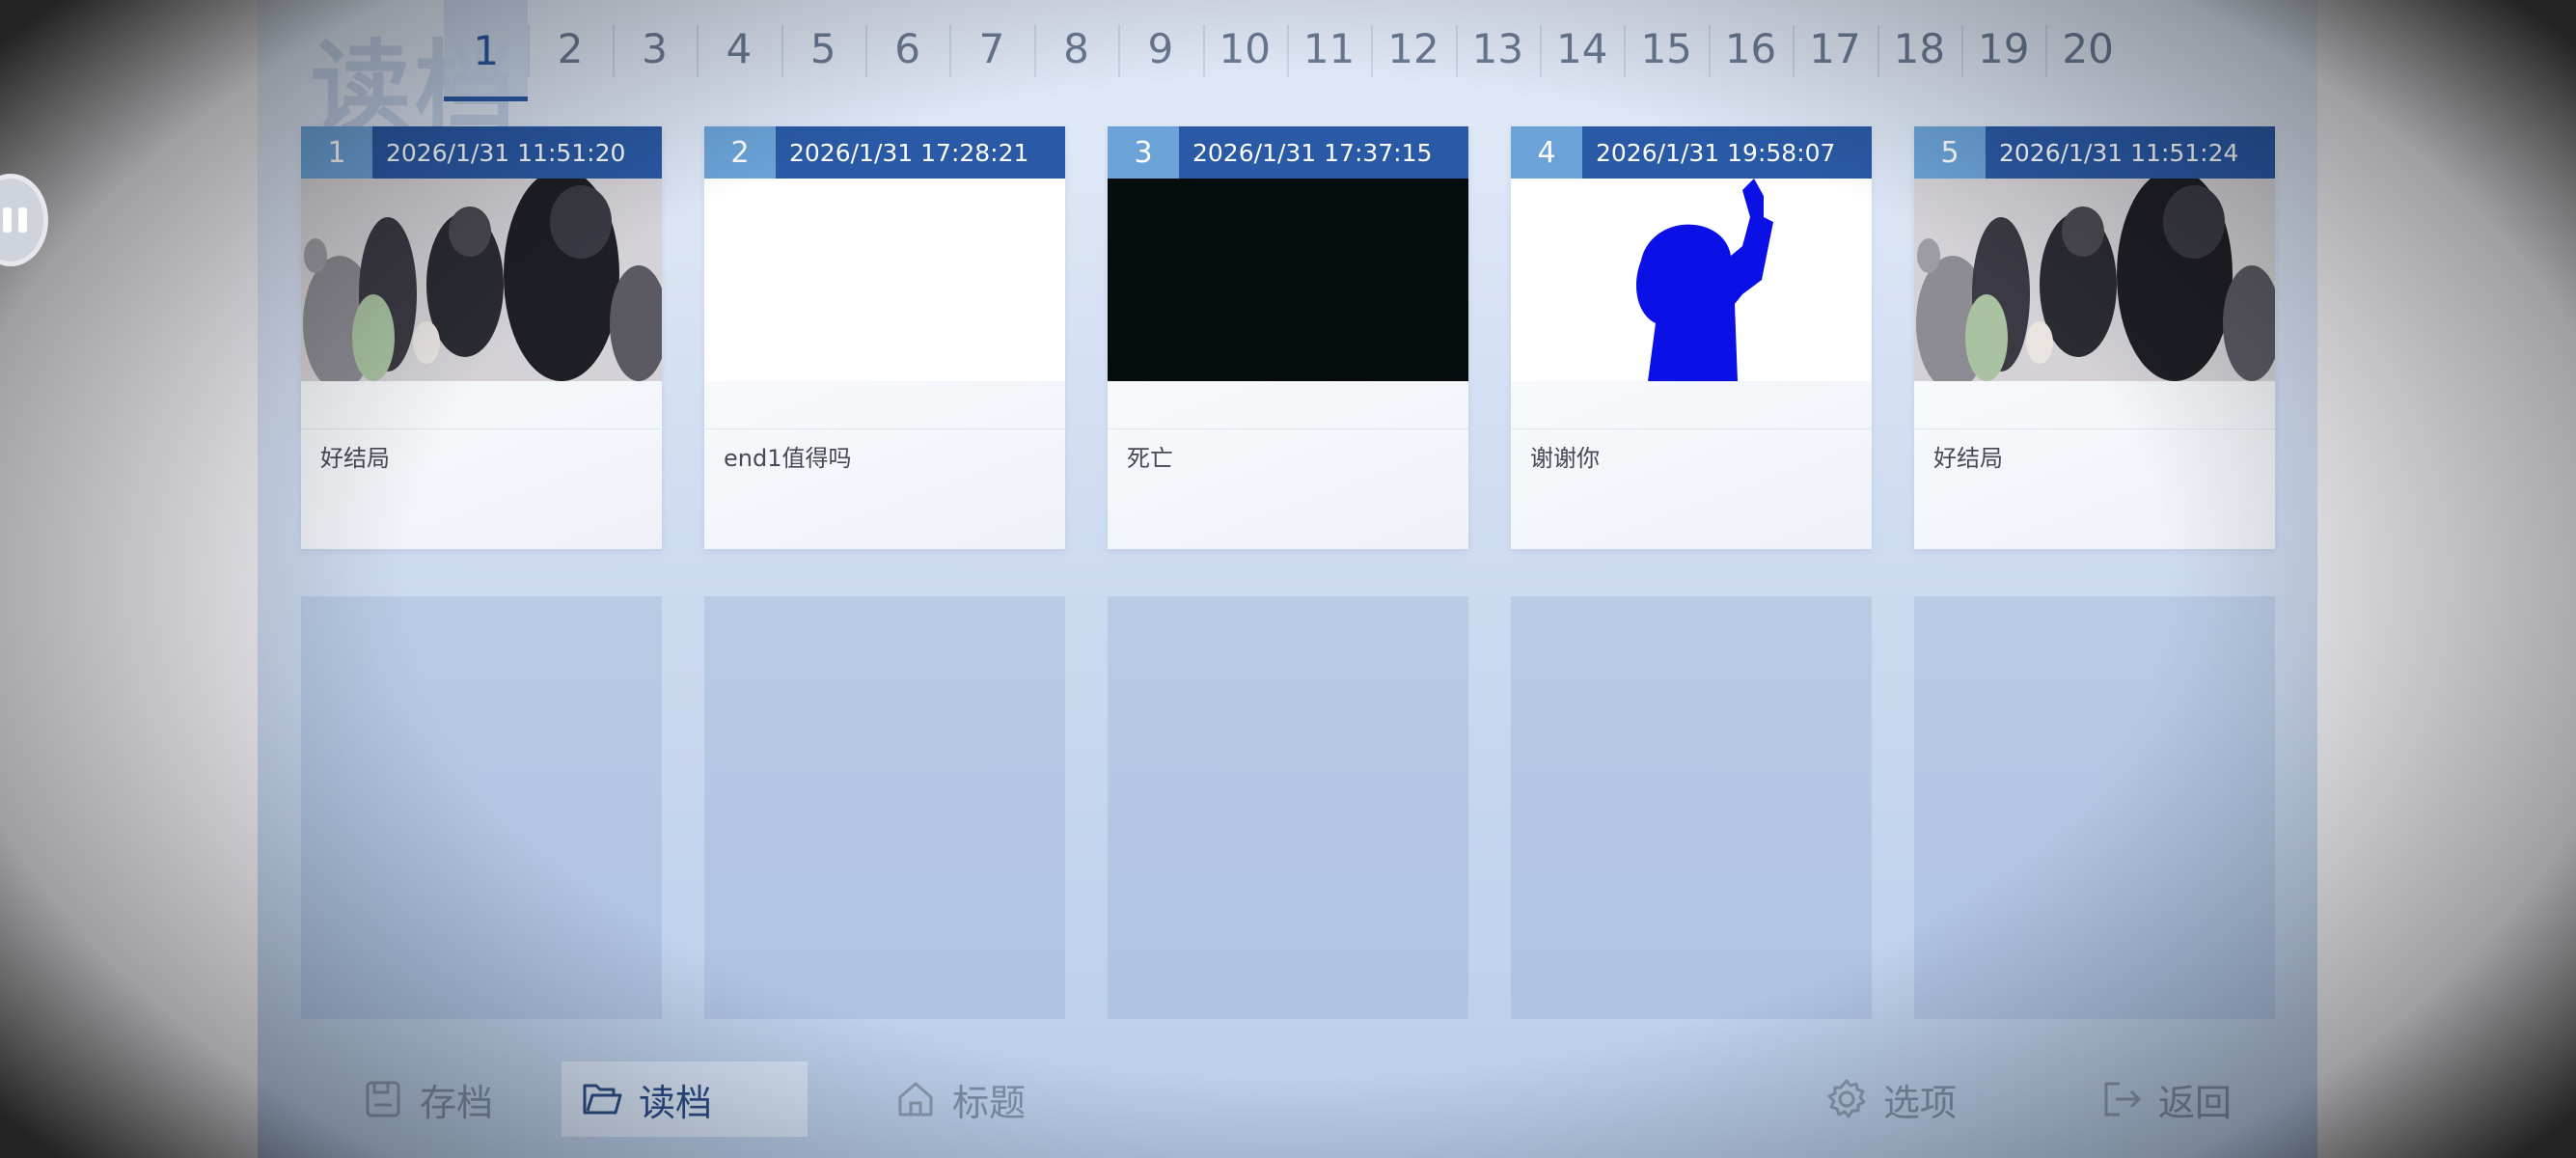 This screenshot has height=1158, width=2576. I want to click on save-slot-4: 4 2026/1/31 19:58:07 谢谢你, so click(1691, 337).